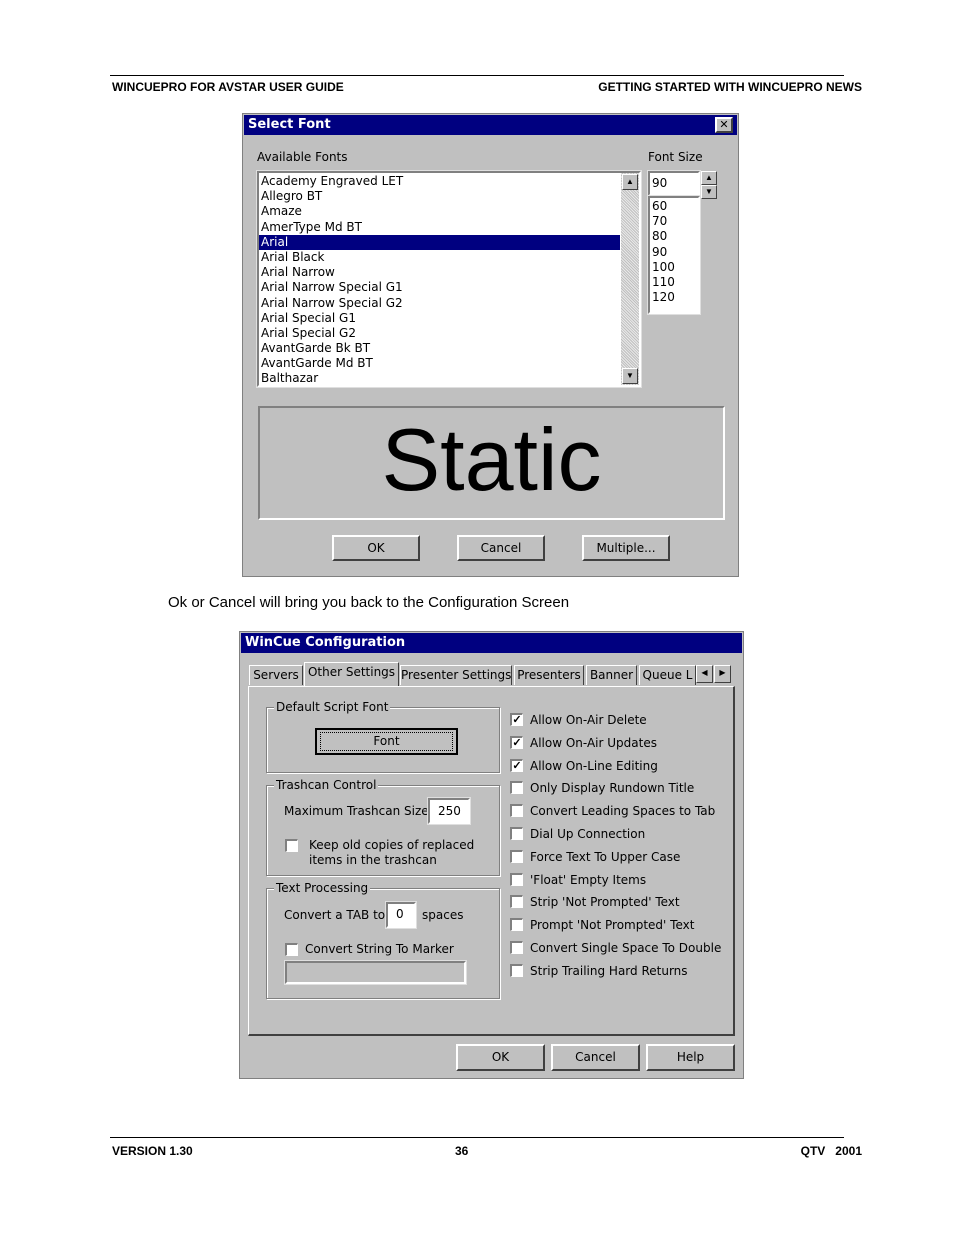 The width and height of the screenshot is (954, 1235). What do you see at coordinates (630, 182) in the screenshot?
I see `scroll-up-icon: ▲` at bounding box center [630, 182].